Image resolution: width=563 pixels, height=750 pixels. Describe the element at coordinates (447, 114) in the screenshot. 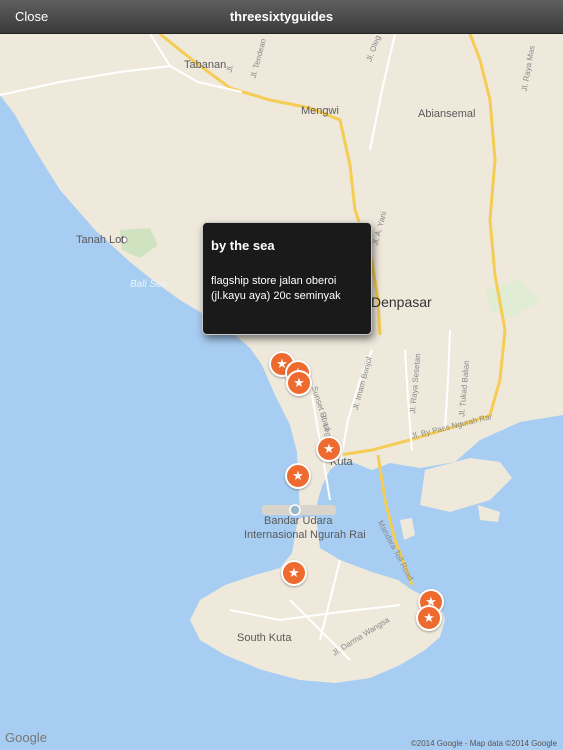

I see `place-label-abiansemal: Abiansemal` at that location.